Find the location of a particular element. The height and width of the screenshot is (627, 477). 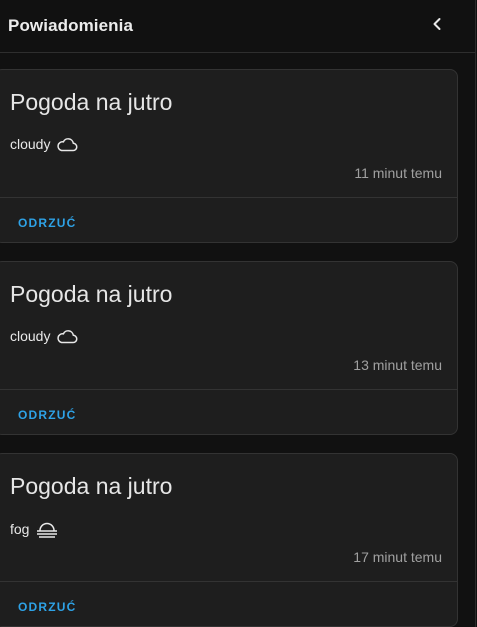

notification-timestamp: 13 minut temu is located at coordinates (397, 365).